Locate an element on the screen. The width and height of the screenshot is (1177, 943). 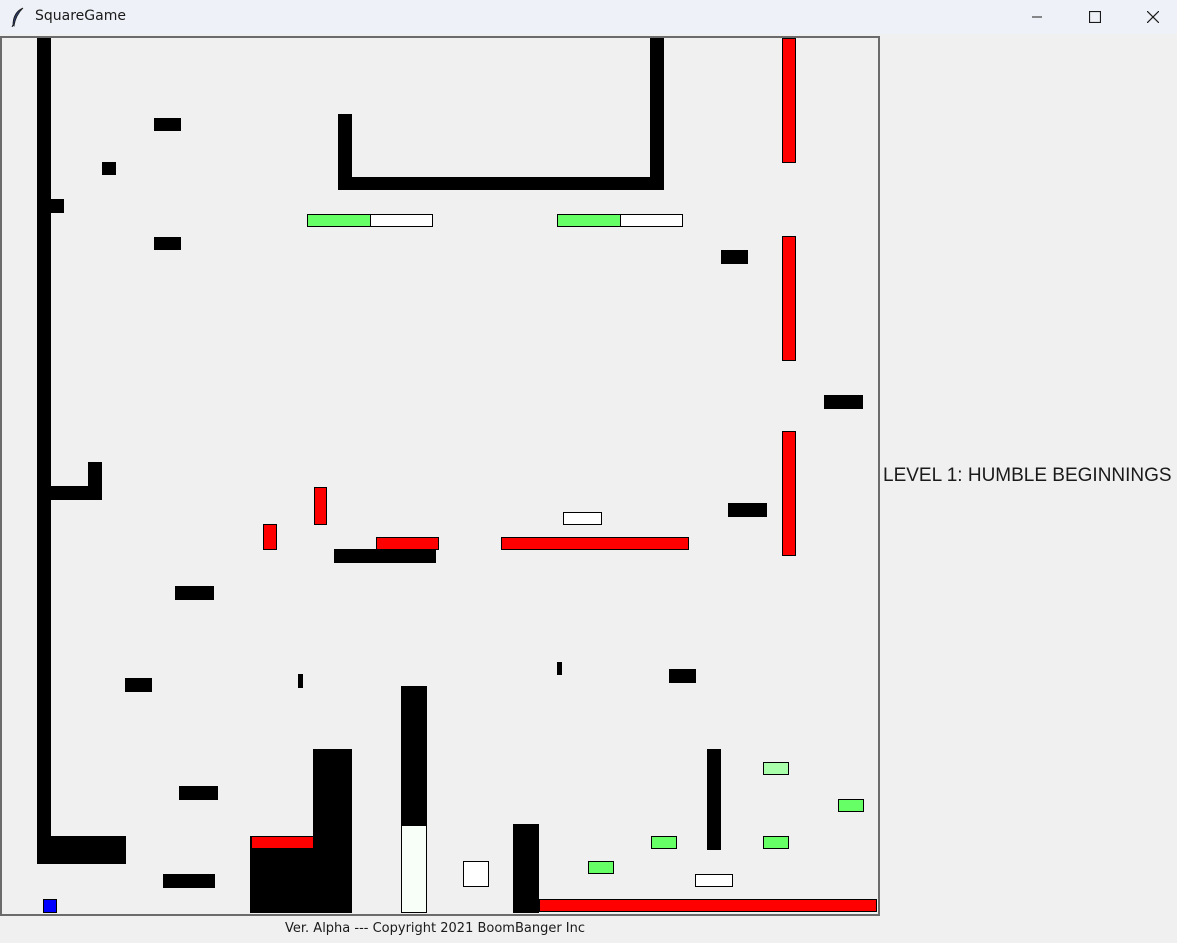
wall-left-vertical is located at coordinates (44, 451).